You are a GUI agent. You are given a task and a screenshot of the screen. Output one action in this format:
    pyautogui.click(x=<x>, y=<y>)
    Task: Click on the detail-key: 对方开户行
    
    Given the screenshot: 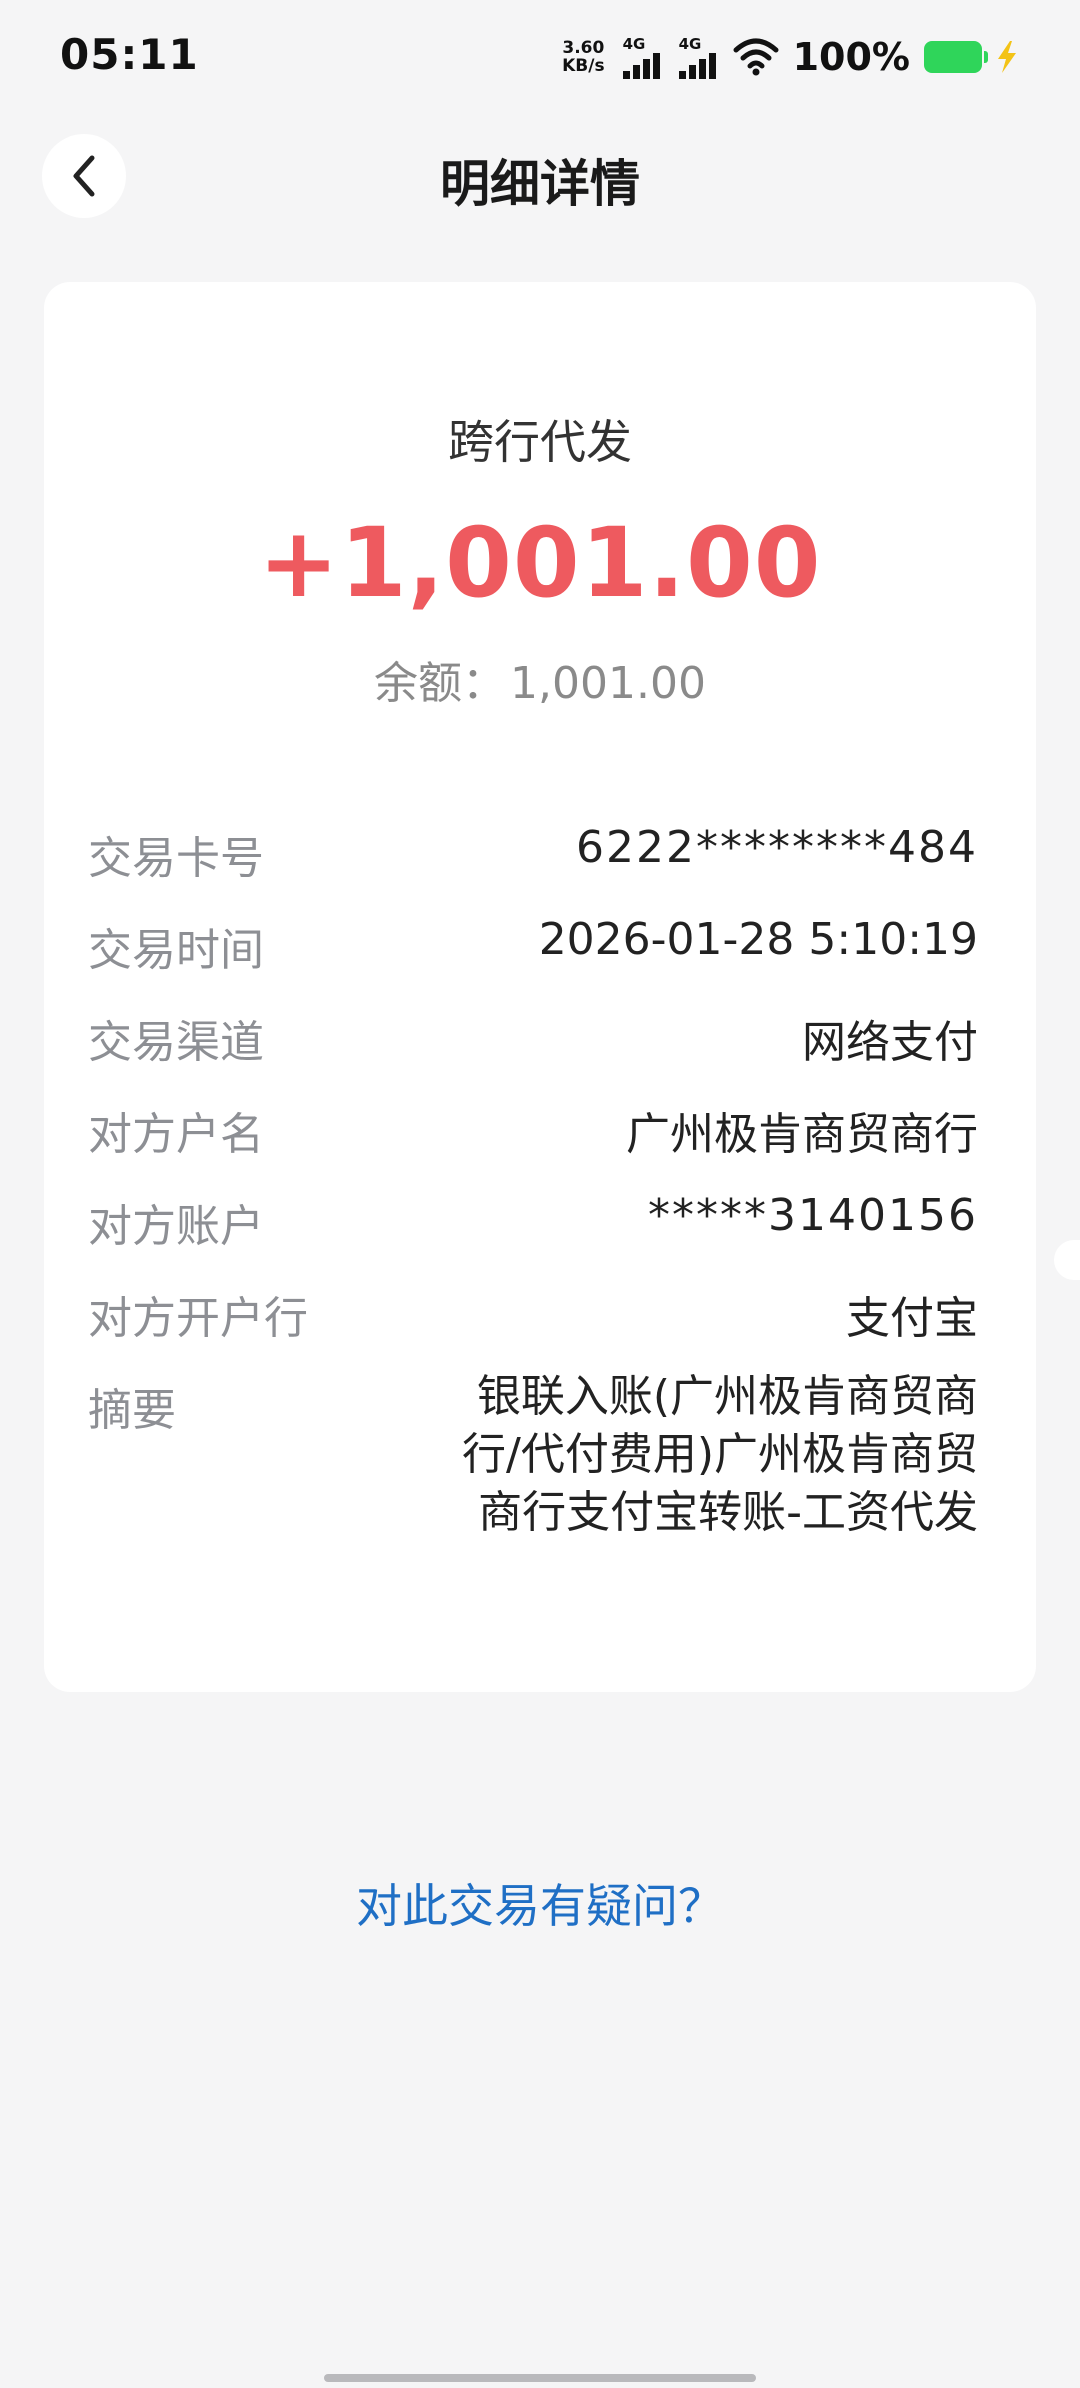 What is the action you would take?
    pyautogui.click(x=198, y=1318)
    